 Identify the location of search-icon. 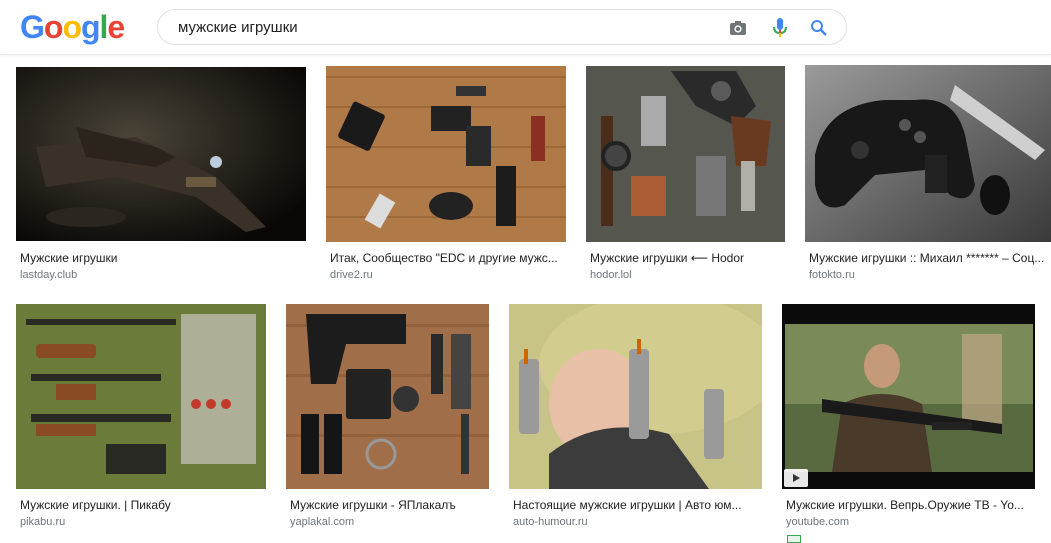
(819, 28).